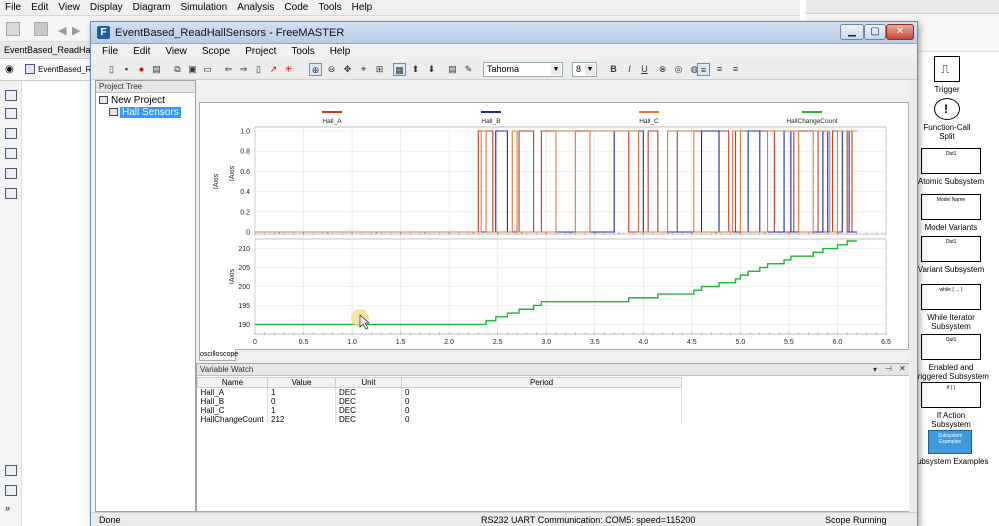 This screenshot has height=526, width=999. I want to click on simulink-menu-display: Display, so click(106, 6).